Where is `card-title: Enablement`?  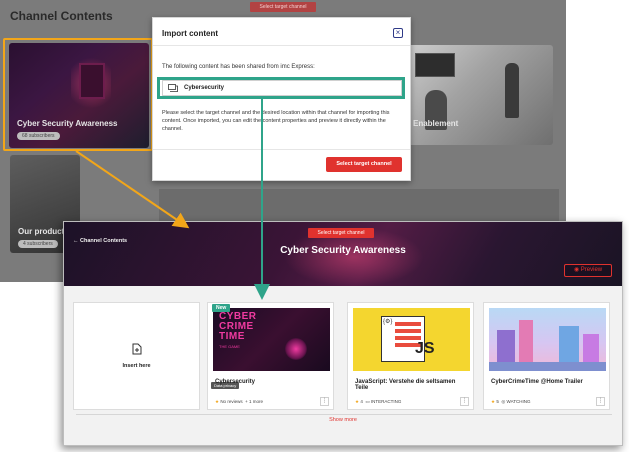 card-title: Enablement is located at coordinates (436, 123).